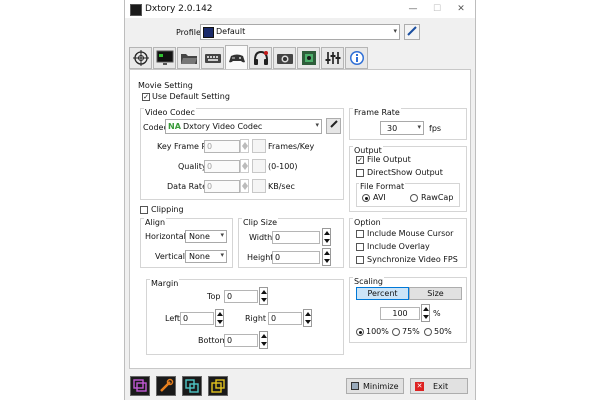 Image resolution: width=600 pixels, height=400 pixels. Describe the element at coordinates (256, 318) in the screenshot. I see `right-label: Right` at that location.